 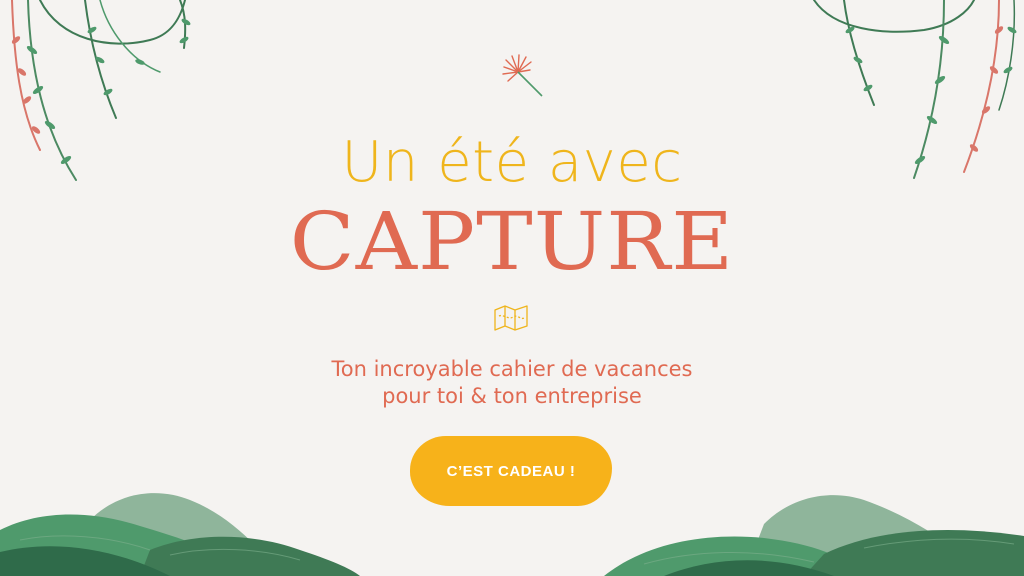 I want to click on dandelion-icon, so click(x=522, y=75).